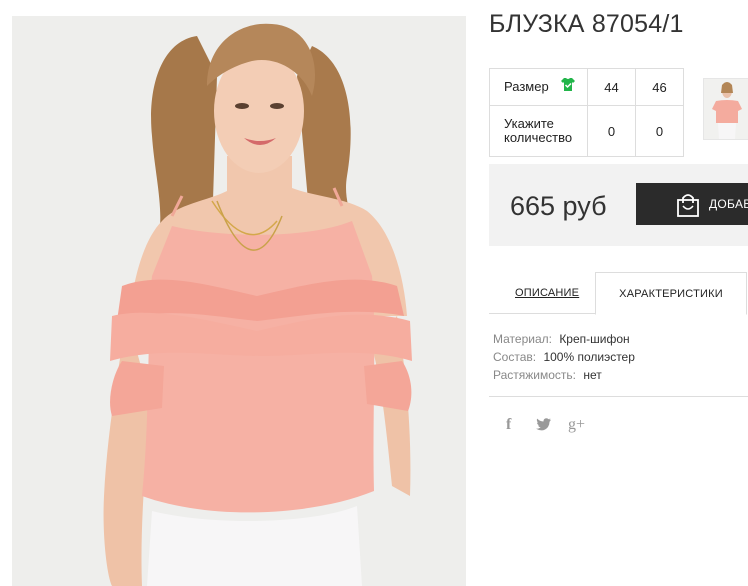 Image resolution: width=748 pixels, height=586 pixels. I want to click on google-plus-icon: g+, so click(576, 425).